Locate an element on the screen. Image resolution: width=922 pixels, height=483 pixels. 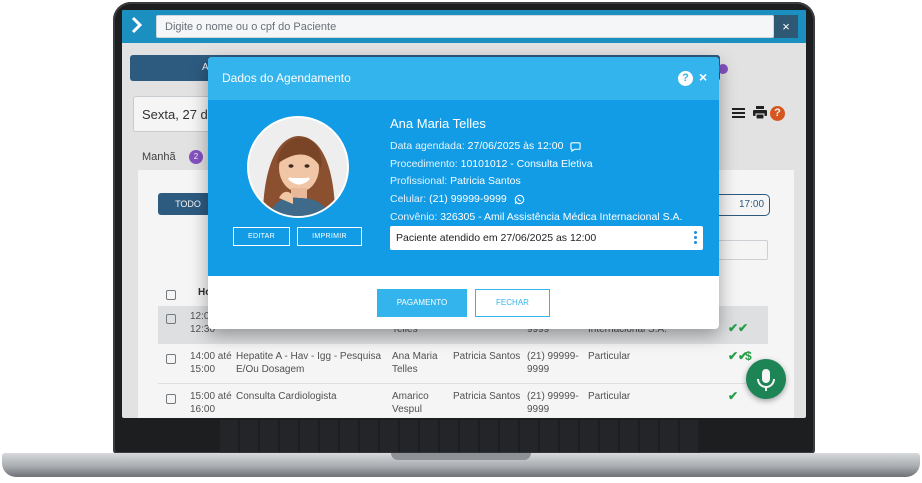
scheduled-date-line: Data agendada: 27/06/2025 às 12:00 is located at coordinates (485, 146).